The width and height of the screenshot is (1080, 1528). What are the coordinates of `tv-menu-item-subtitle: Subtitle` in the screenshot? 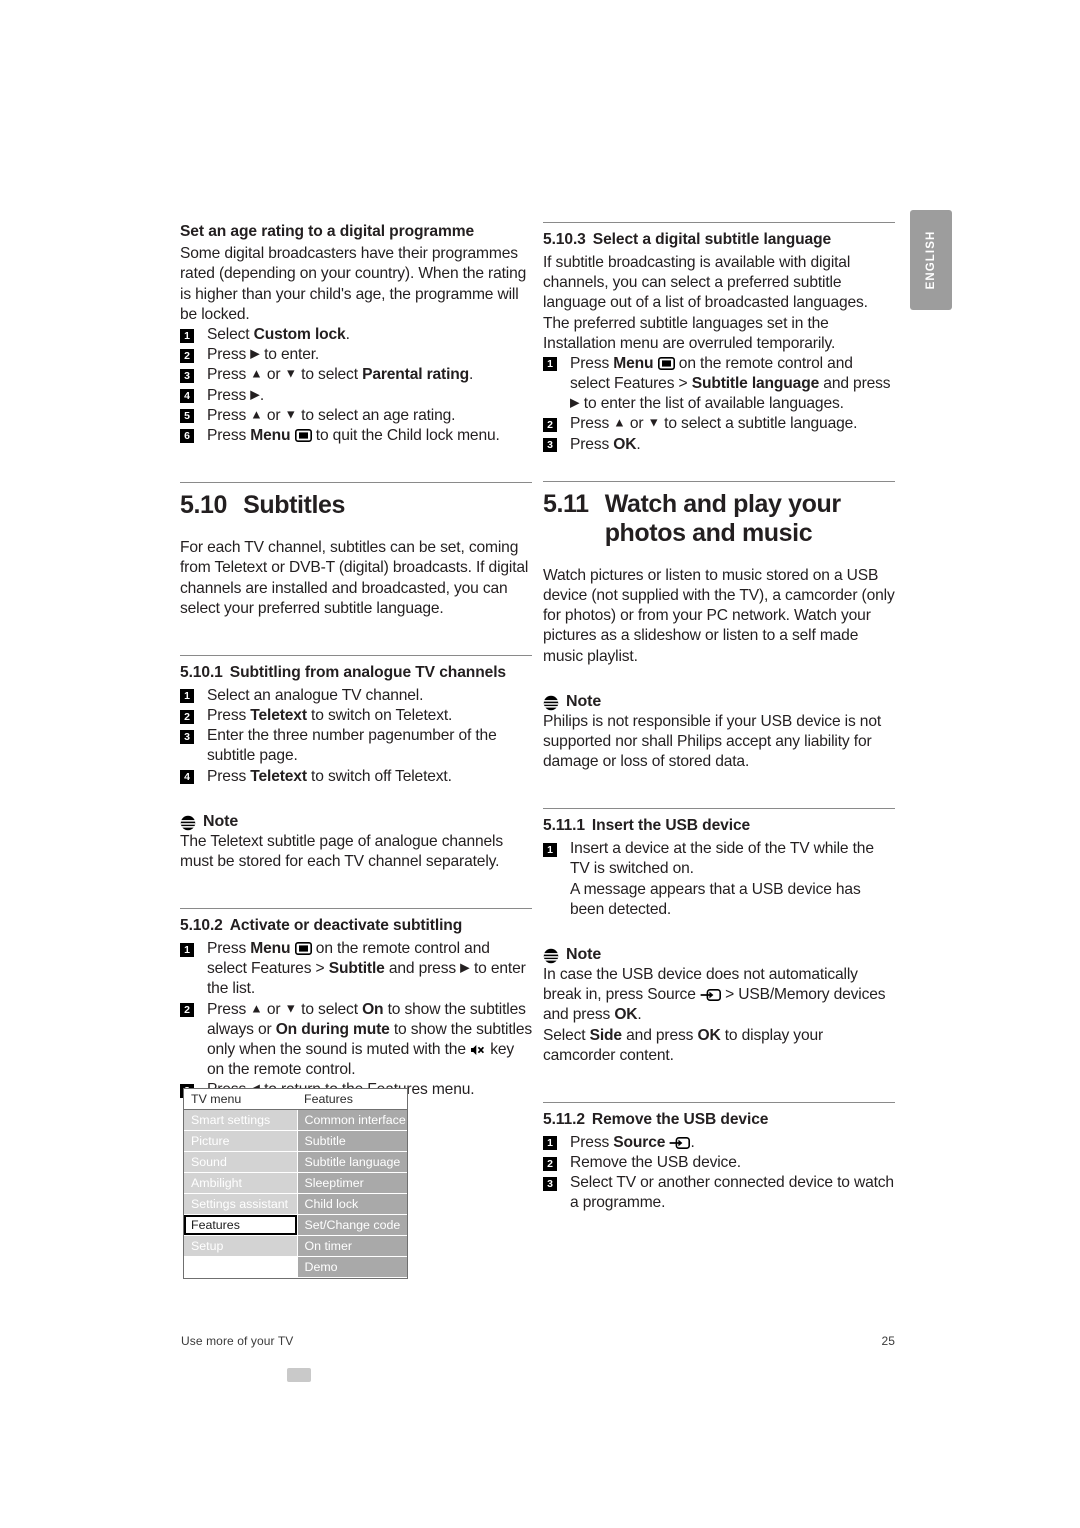 It's located at (351, 1141).